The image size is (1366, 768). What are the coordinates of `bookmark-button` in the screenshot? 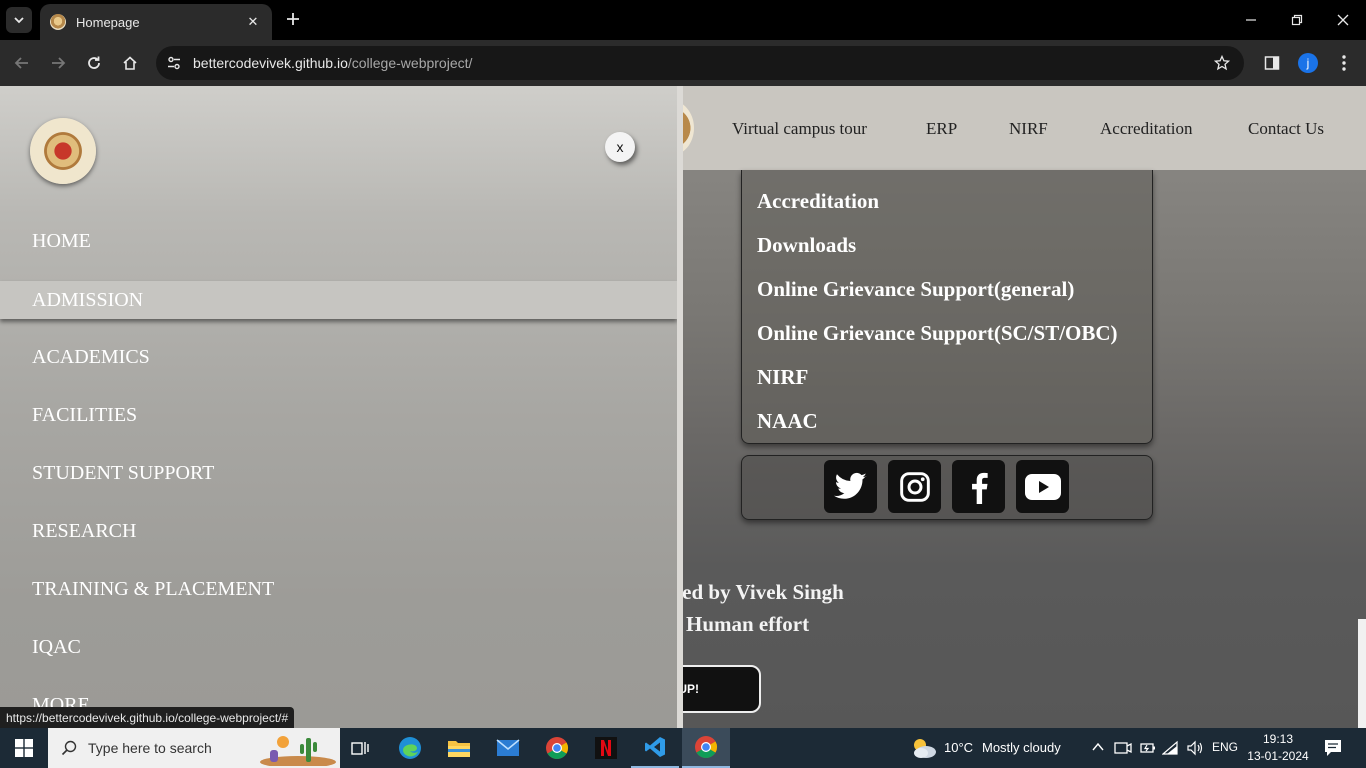 It's located at (1222, 63).